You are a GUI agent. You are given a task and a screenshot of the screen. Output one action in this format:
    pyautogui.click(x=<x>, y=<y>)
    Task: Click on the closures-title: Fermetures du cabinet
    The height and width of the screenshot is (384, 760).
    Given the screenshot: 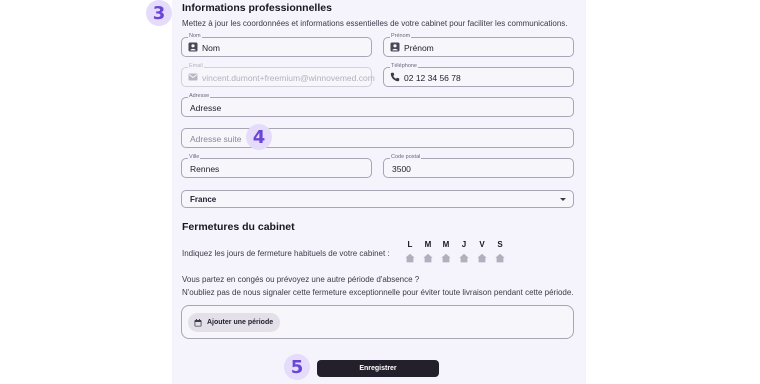 What is the action you would take?
    pyautogui.click(x=238, y=227)
    